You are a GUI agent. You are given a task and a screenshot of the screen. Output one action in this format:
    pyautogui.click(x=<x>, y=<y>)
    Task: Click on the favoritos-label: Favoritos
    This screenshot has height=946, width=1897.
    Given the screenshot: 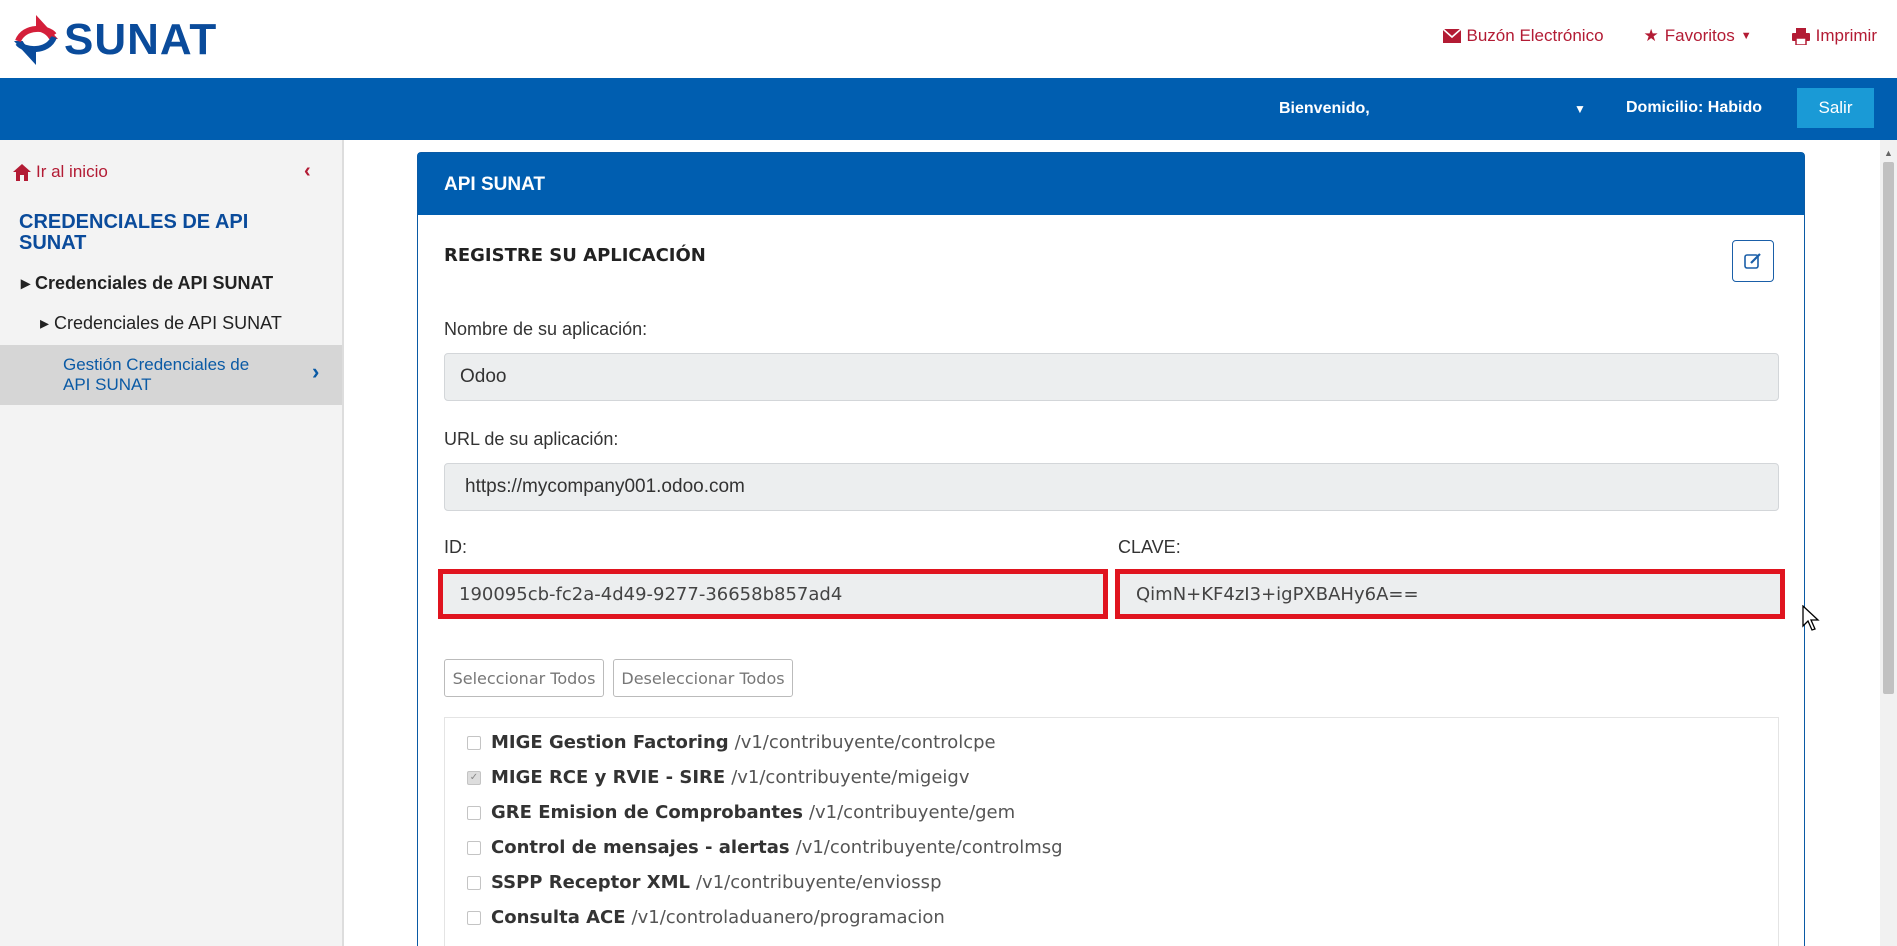 What is the action you would take?
    pyautogui.click(x=1699, y=35)
    